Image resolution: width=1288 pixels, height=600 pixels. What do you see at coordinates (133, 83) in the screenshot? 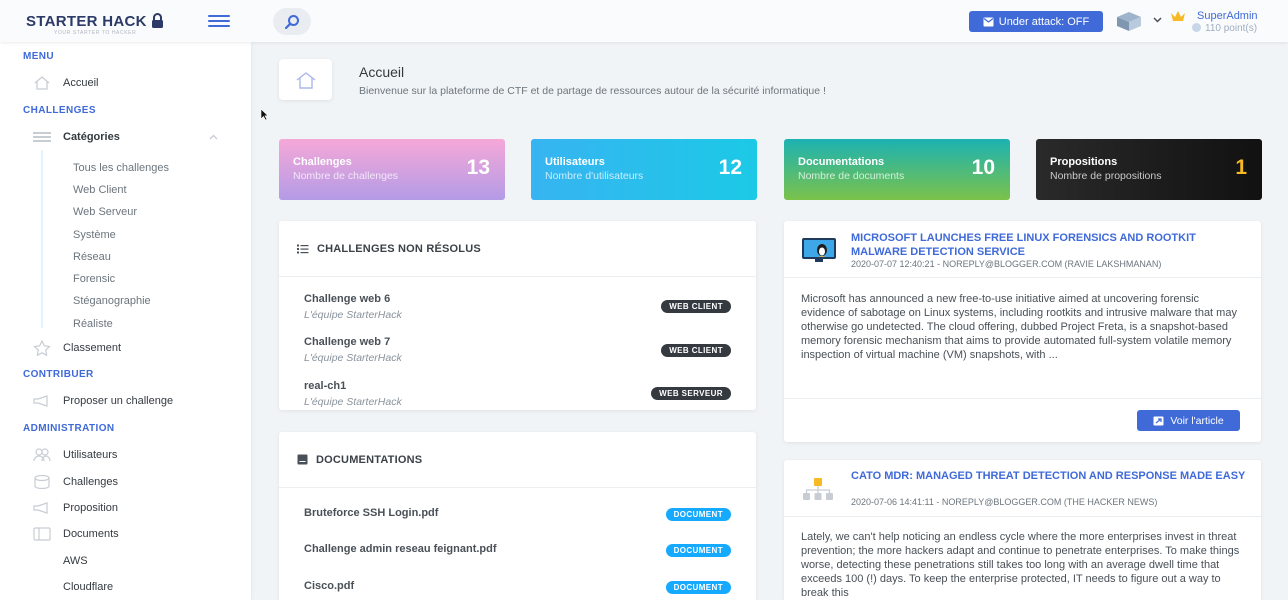
I see `sidebar-item-accueil: Accueil` at bounding box center [133, 83].